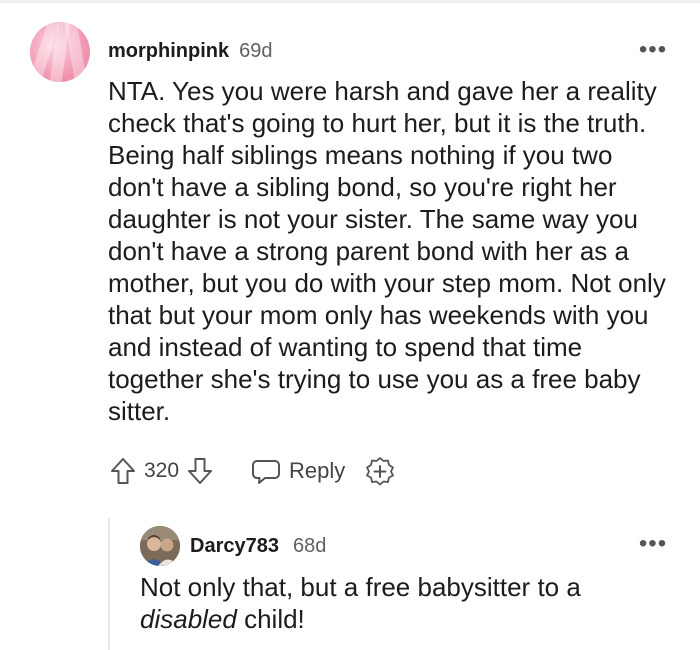  I want to click on top-divider, so click(350, 1).